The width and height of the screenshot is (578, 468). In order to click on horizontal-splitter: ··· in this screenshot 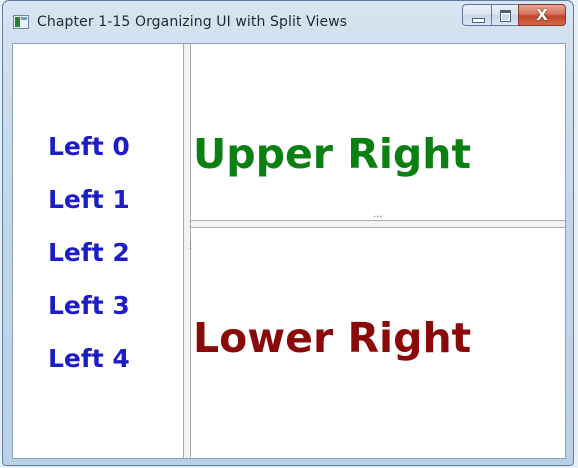, I will do `click(378, 220)`.